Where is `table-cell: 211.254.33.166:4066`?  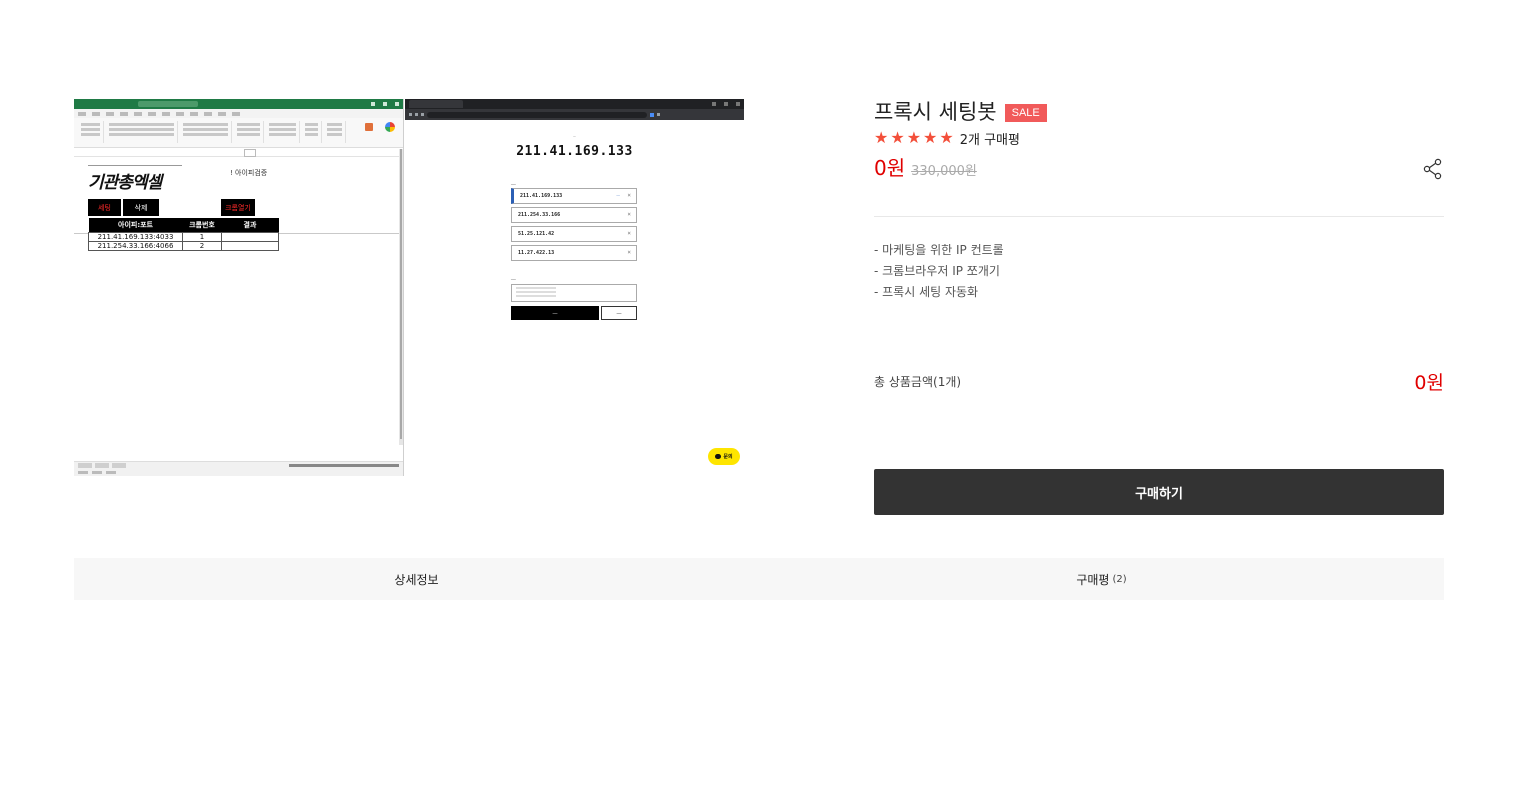 table-cell: 211.254.33.166:4066 is located at coordinates (135, 245).